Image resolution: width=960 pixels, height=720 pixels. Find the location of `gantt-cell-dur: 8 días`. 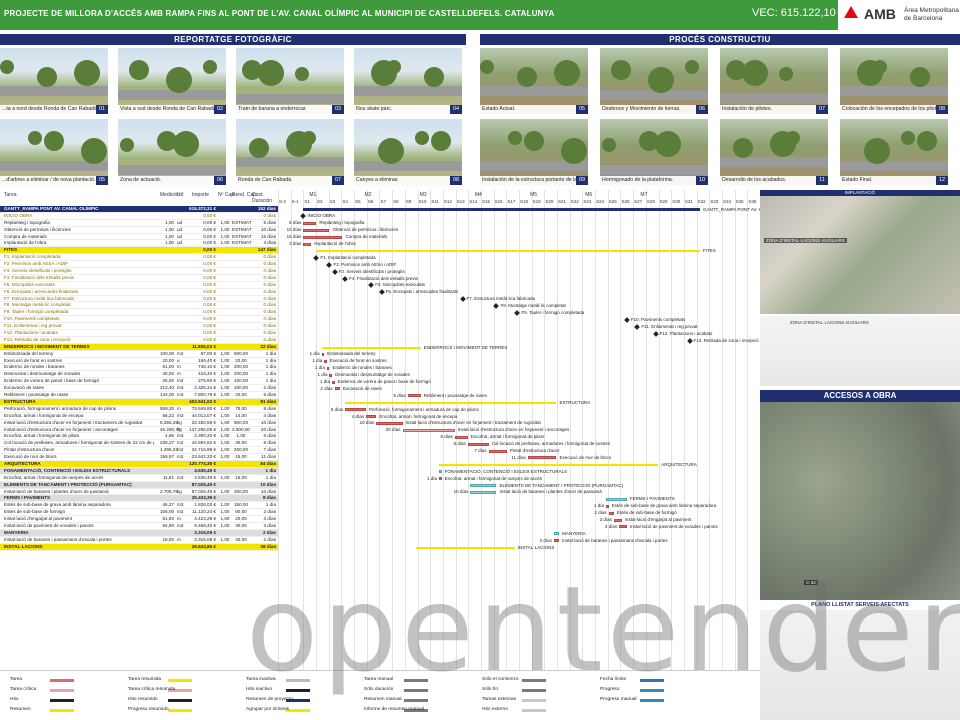

gantt-cell-dur: 8 días is located at coordinates (269, 498).